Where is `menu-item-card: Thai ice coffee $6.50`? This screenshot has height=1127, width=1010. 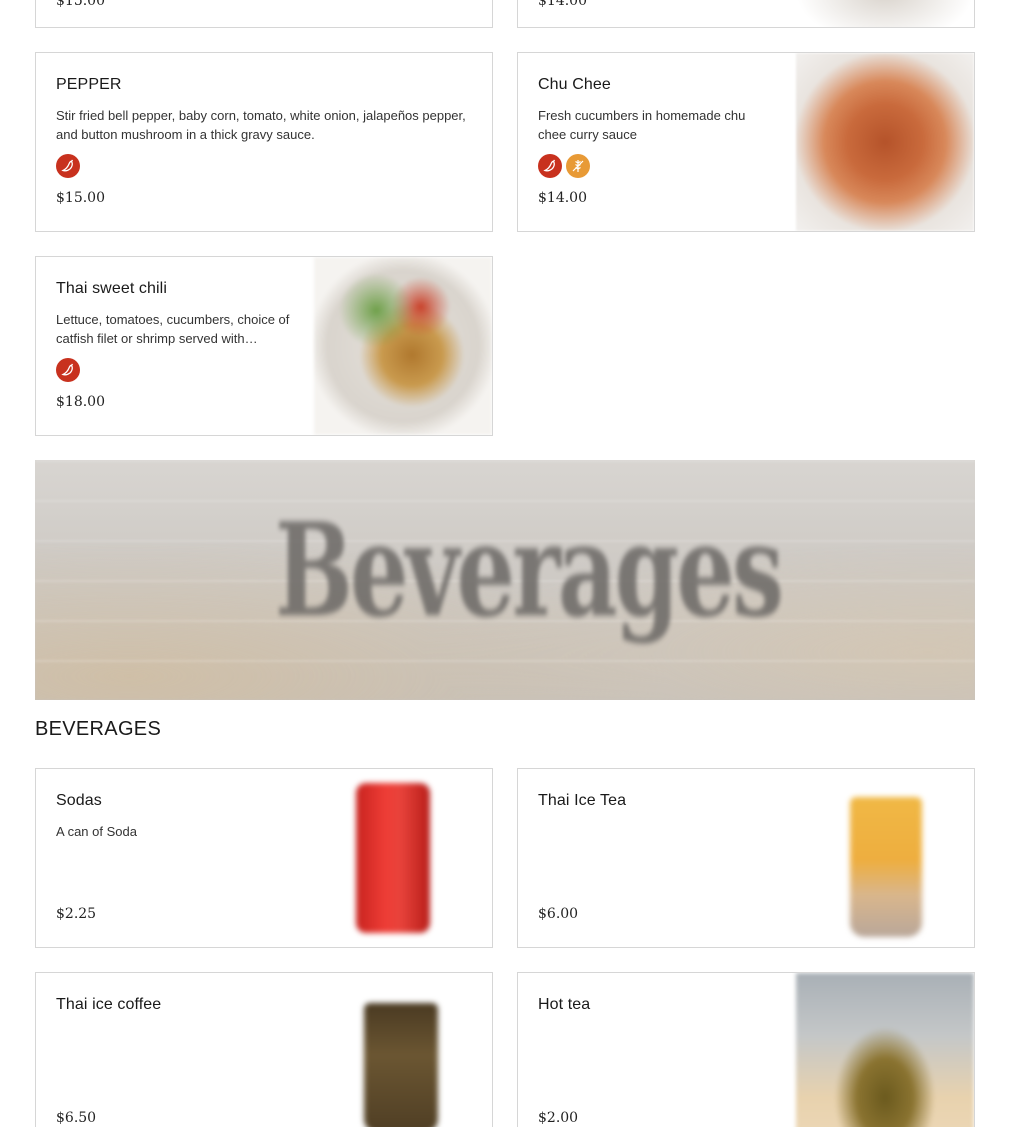 menu-item-card: Thai ice coffee $6.50 is located at coordinates (264, 1049).